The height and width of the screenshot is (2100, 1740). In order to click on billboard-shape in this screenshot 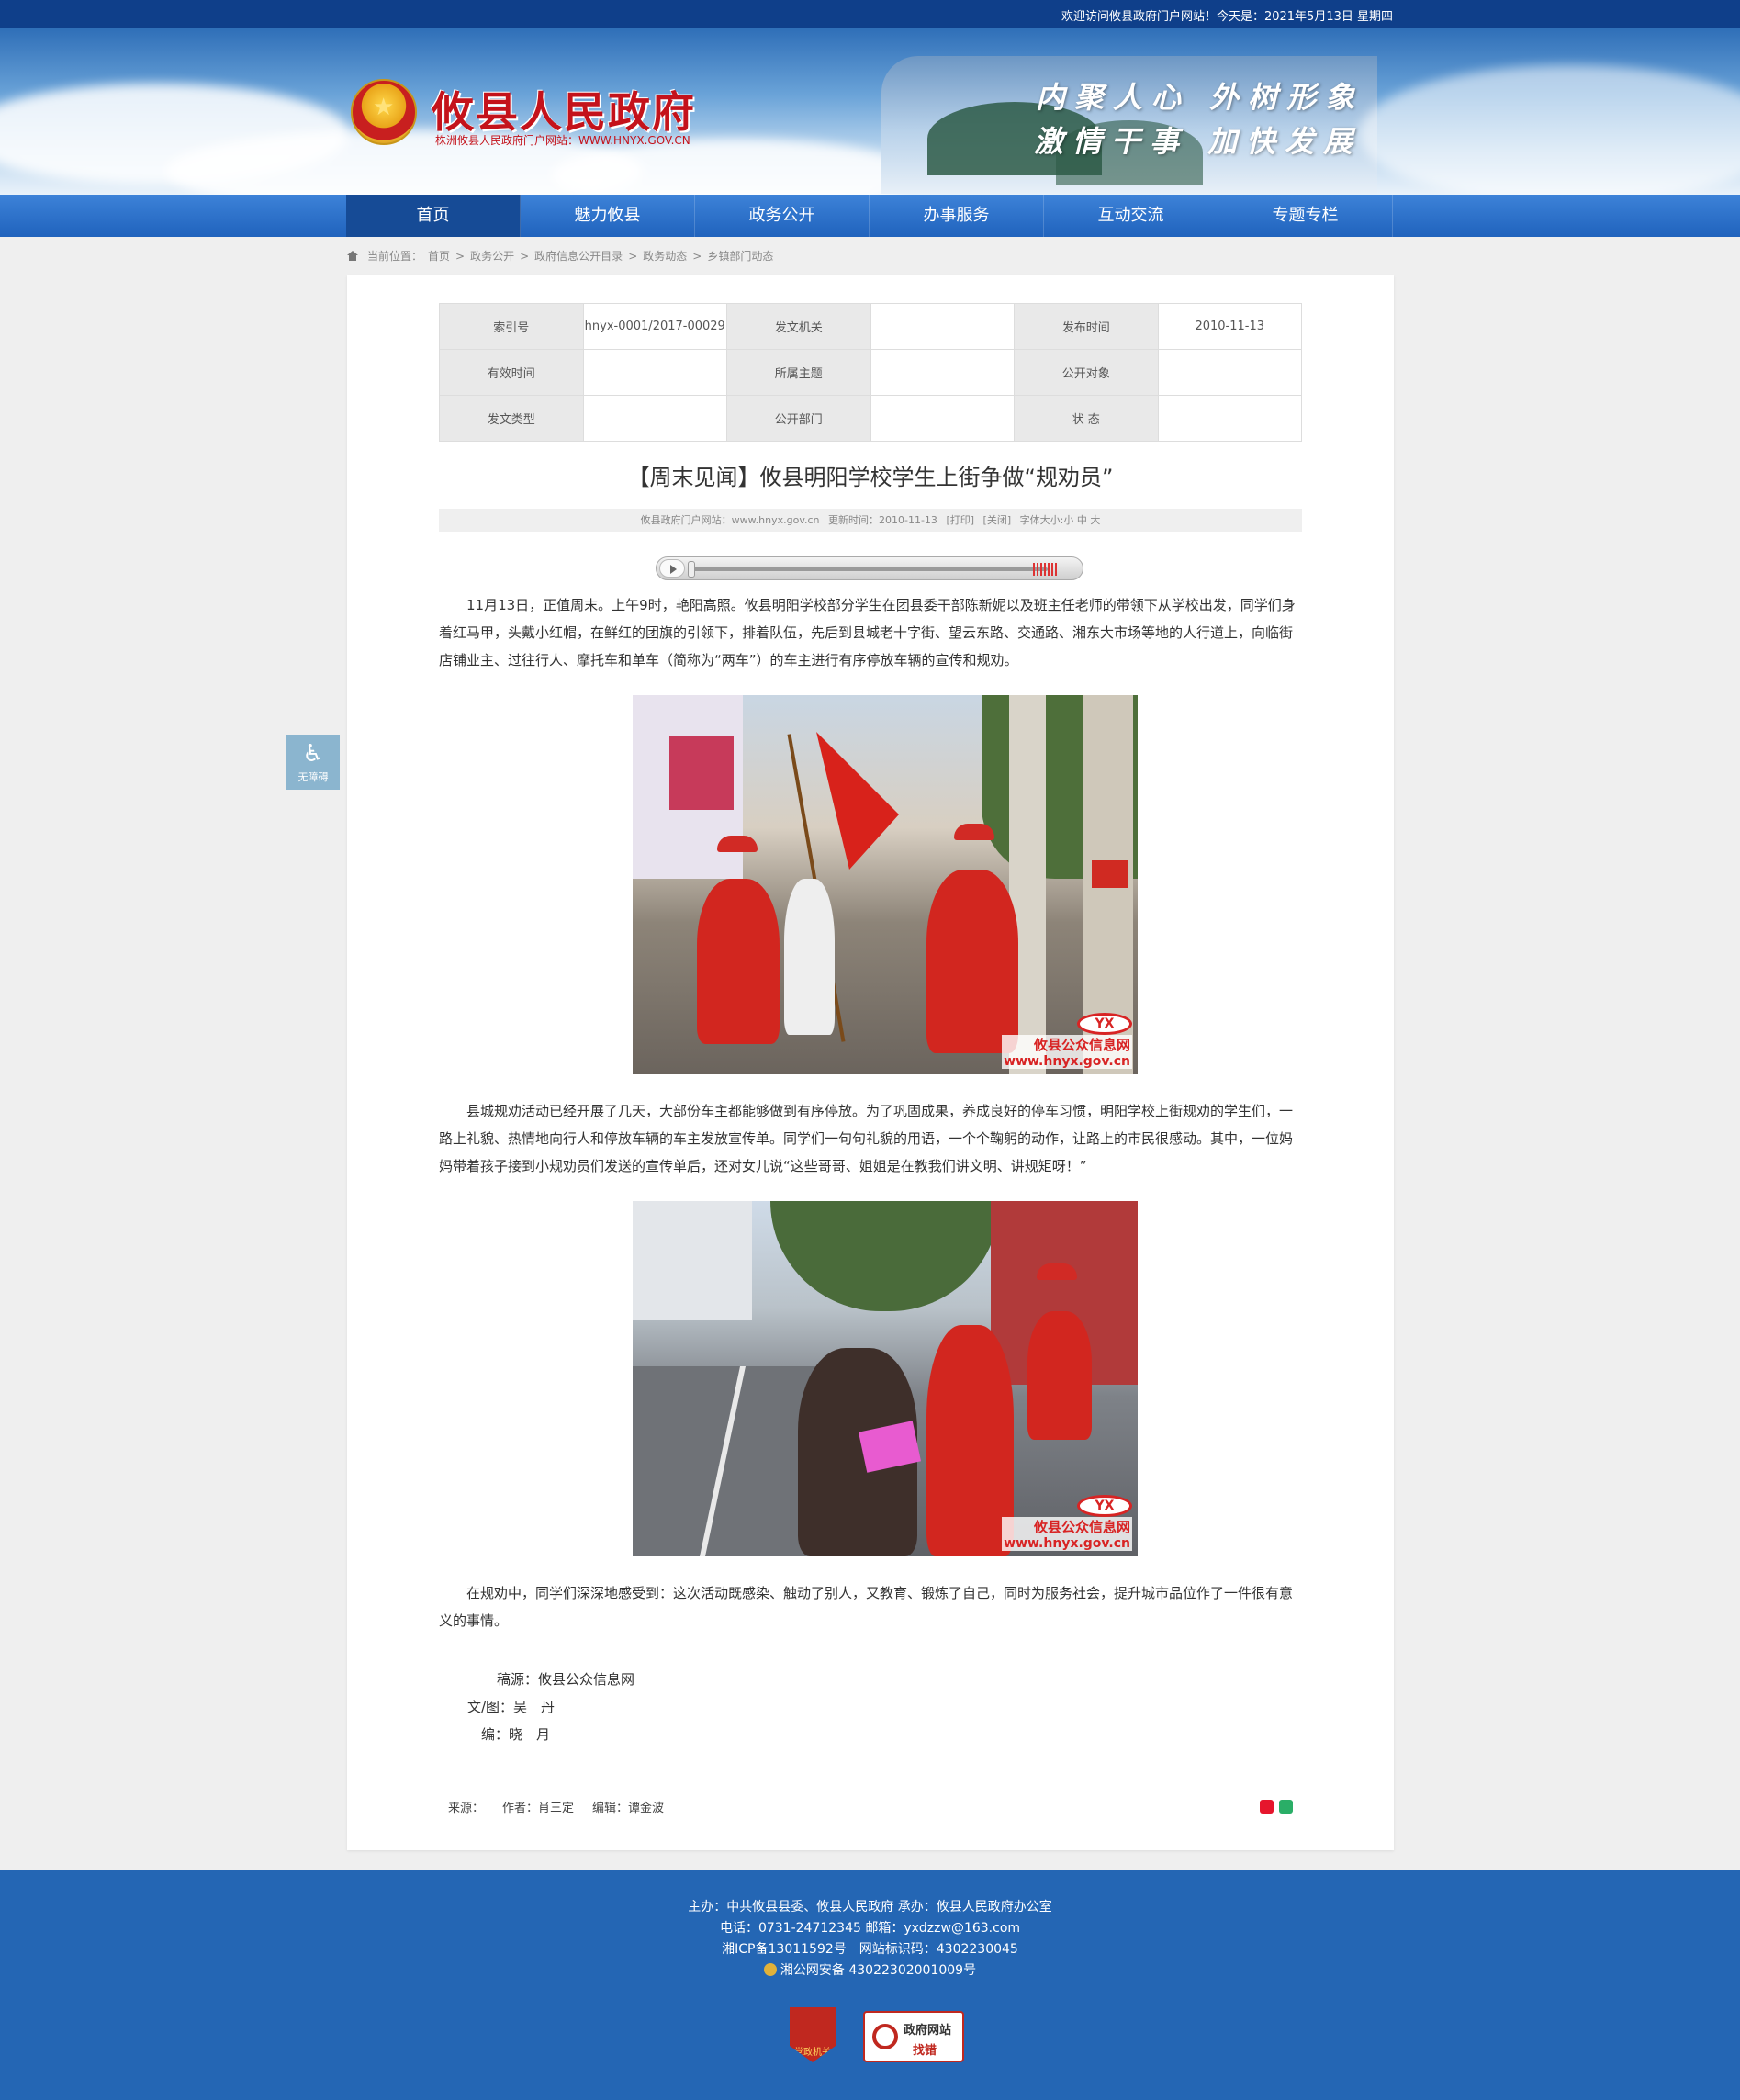, I will do `click(701, 773)`.